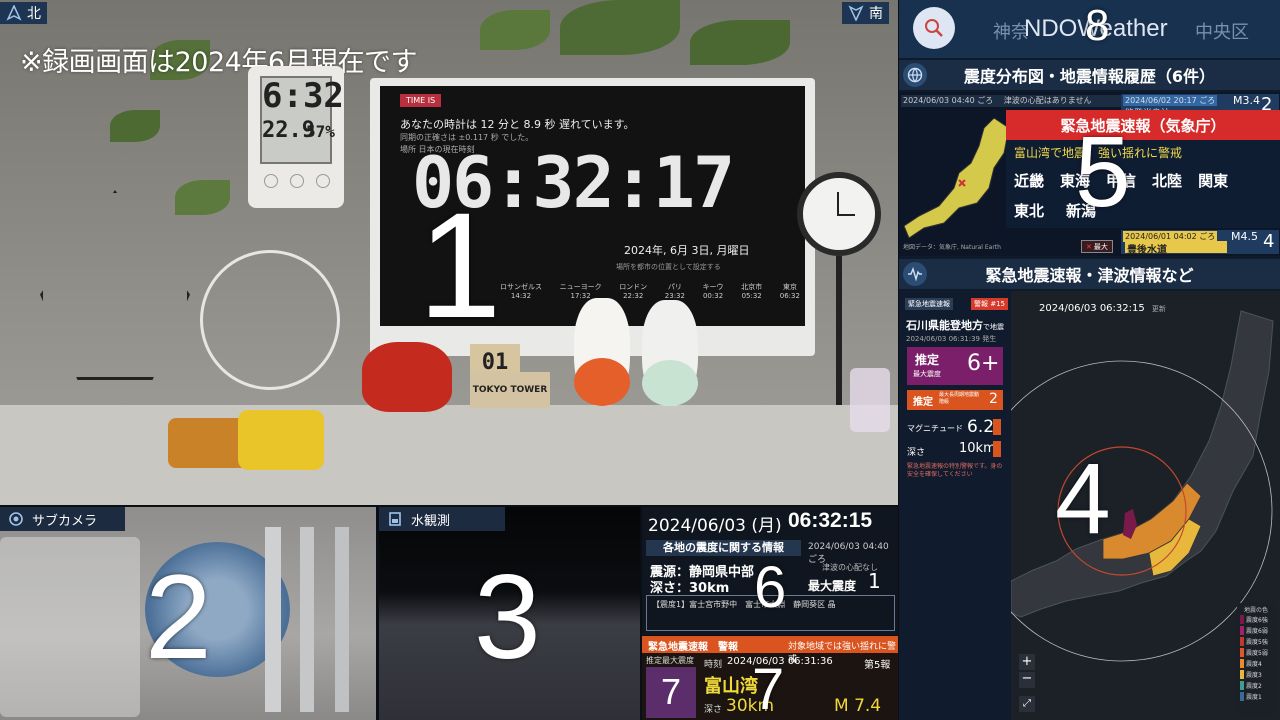 This screenshot has height=720, width=1280. I want to click on history-close-button: ✕ 最大, so click(1097, 246).